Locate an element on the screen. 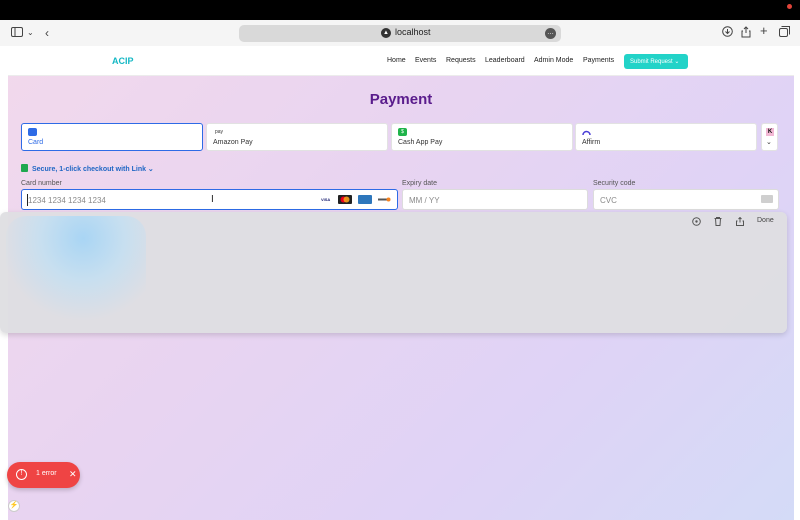 This screenshot has width=800, height=520. more-methods-button: K ⌄ is located at coordinates (769, 137).